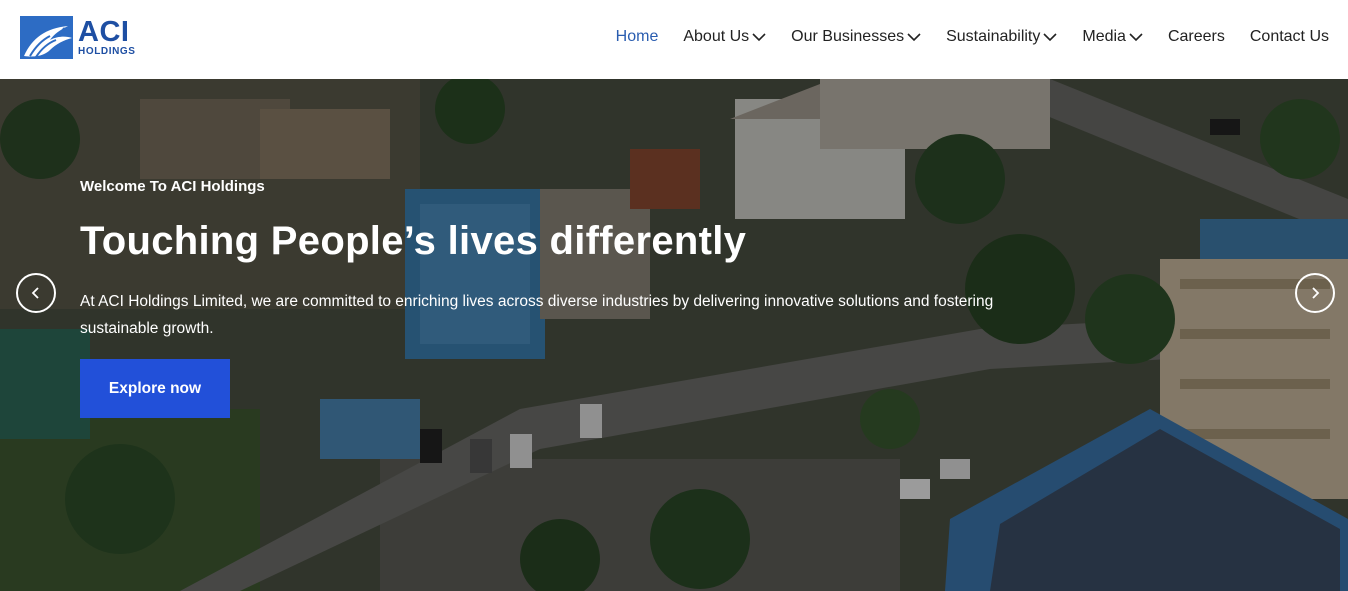 The width and height of the screenshot is (1348, 591). I want to click on nav-item-sustainability: Sustainability, so click(1001, 37).